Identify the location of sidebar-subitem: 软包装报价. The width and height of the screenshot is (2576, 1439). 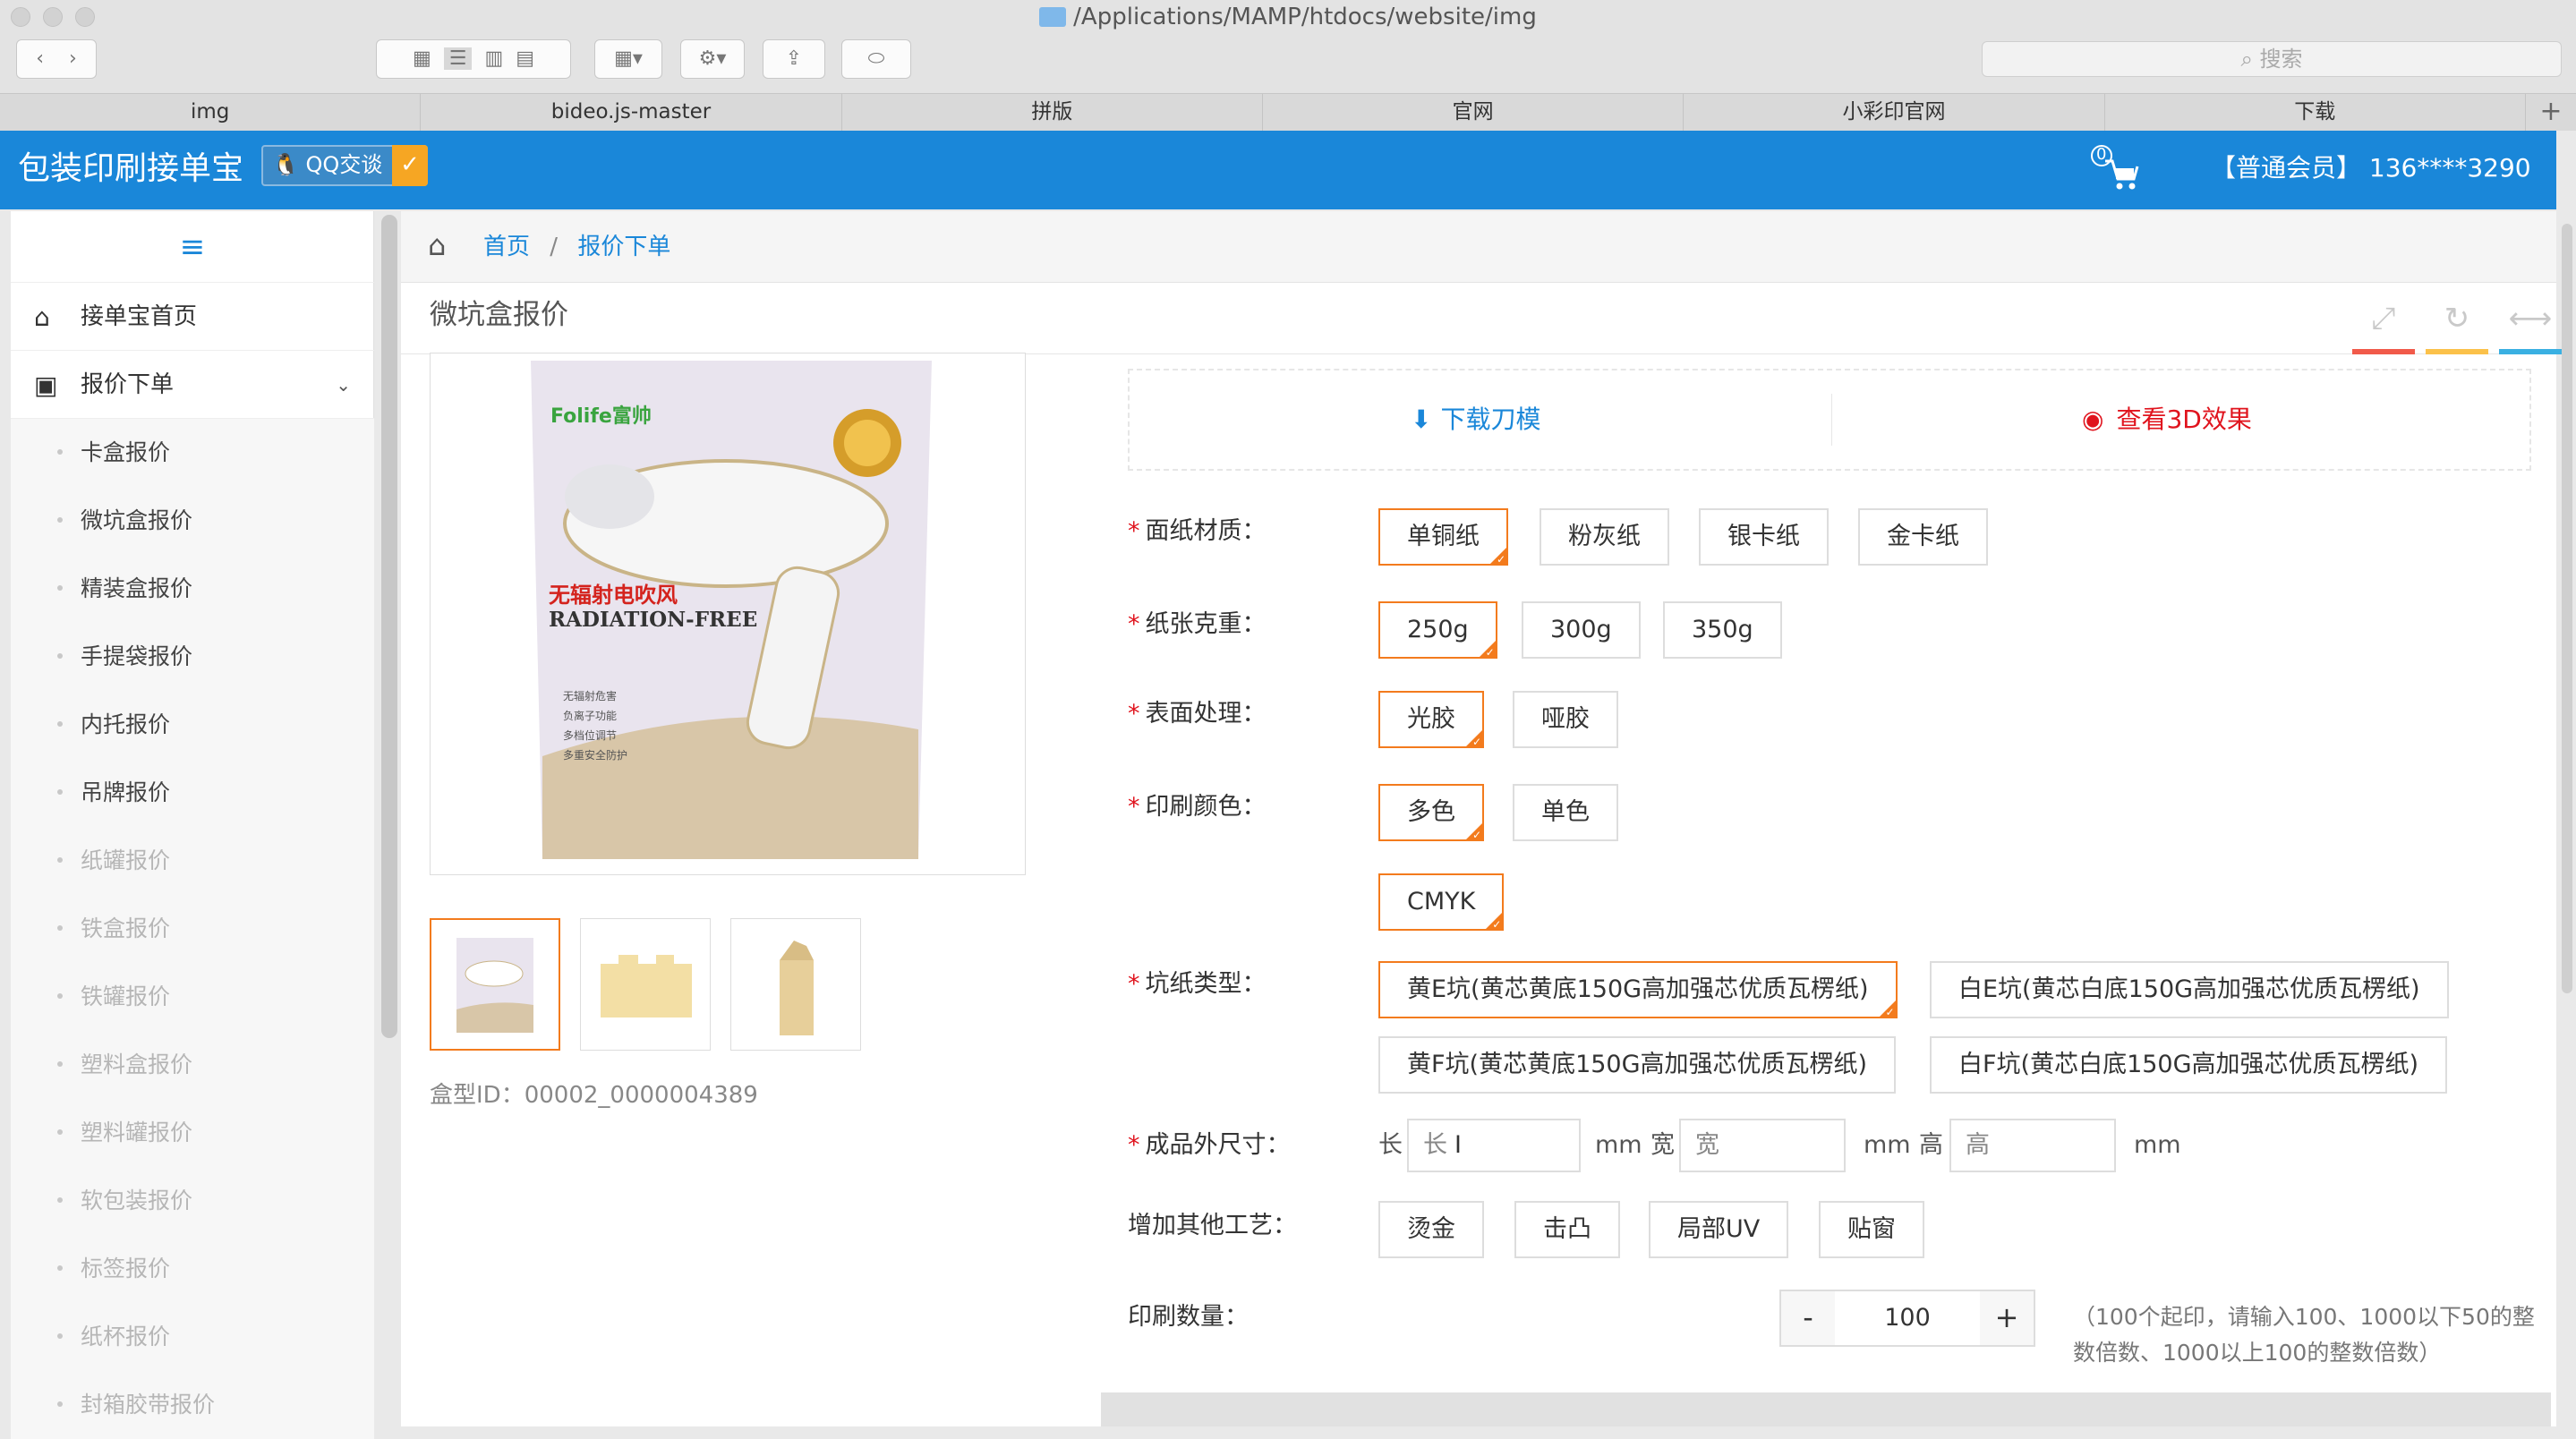
(192, 1201).